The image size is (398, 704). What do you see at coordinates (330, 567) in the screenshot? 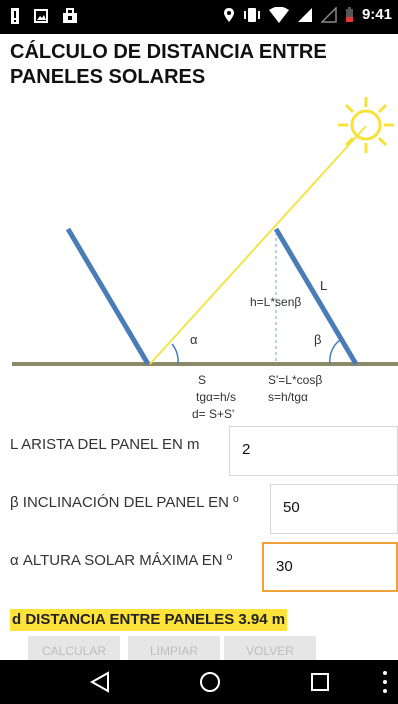
I see `altitude-input: 30` at bounding box center [330, 567].